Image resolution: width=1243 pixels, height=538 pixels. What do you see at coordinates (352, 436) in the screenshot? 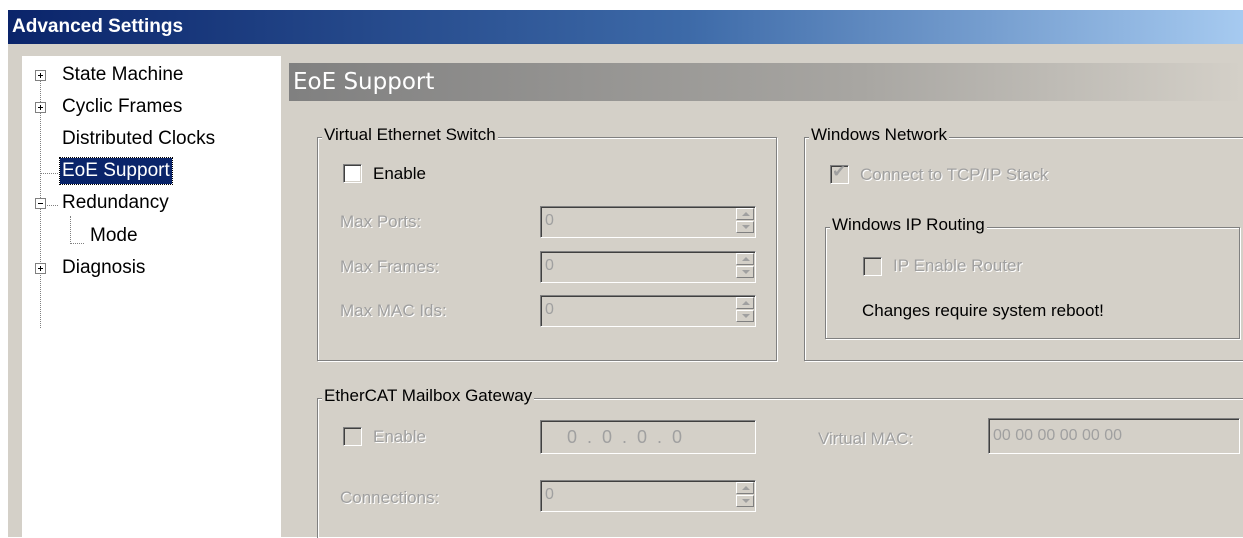
I see `gateway-enable-checkbox` at bounding box center [352, 436].